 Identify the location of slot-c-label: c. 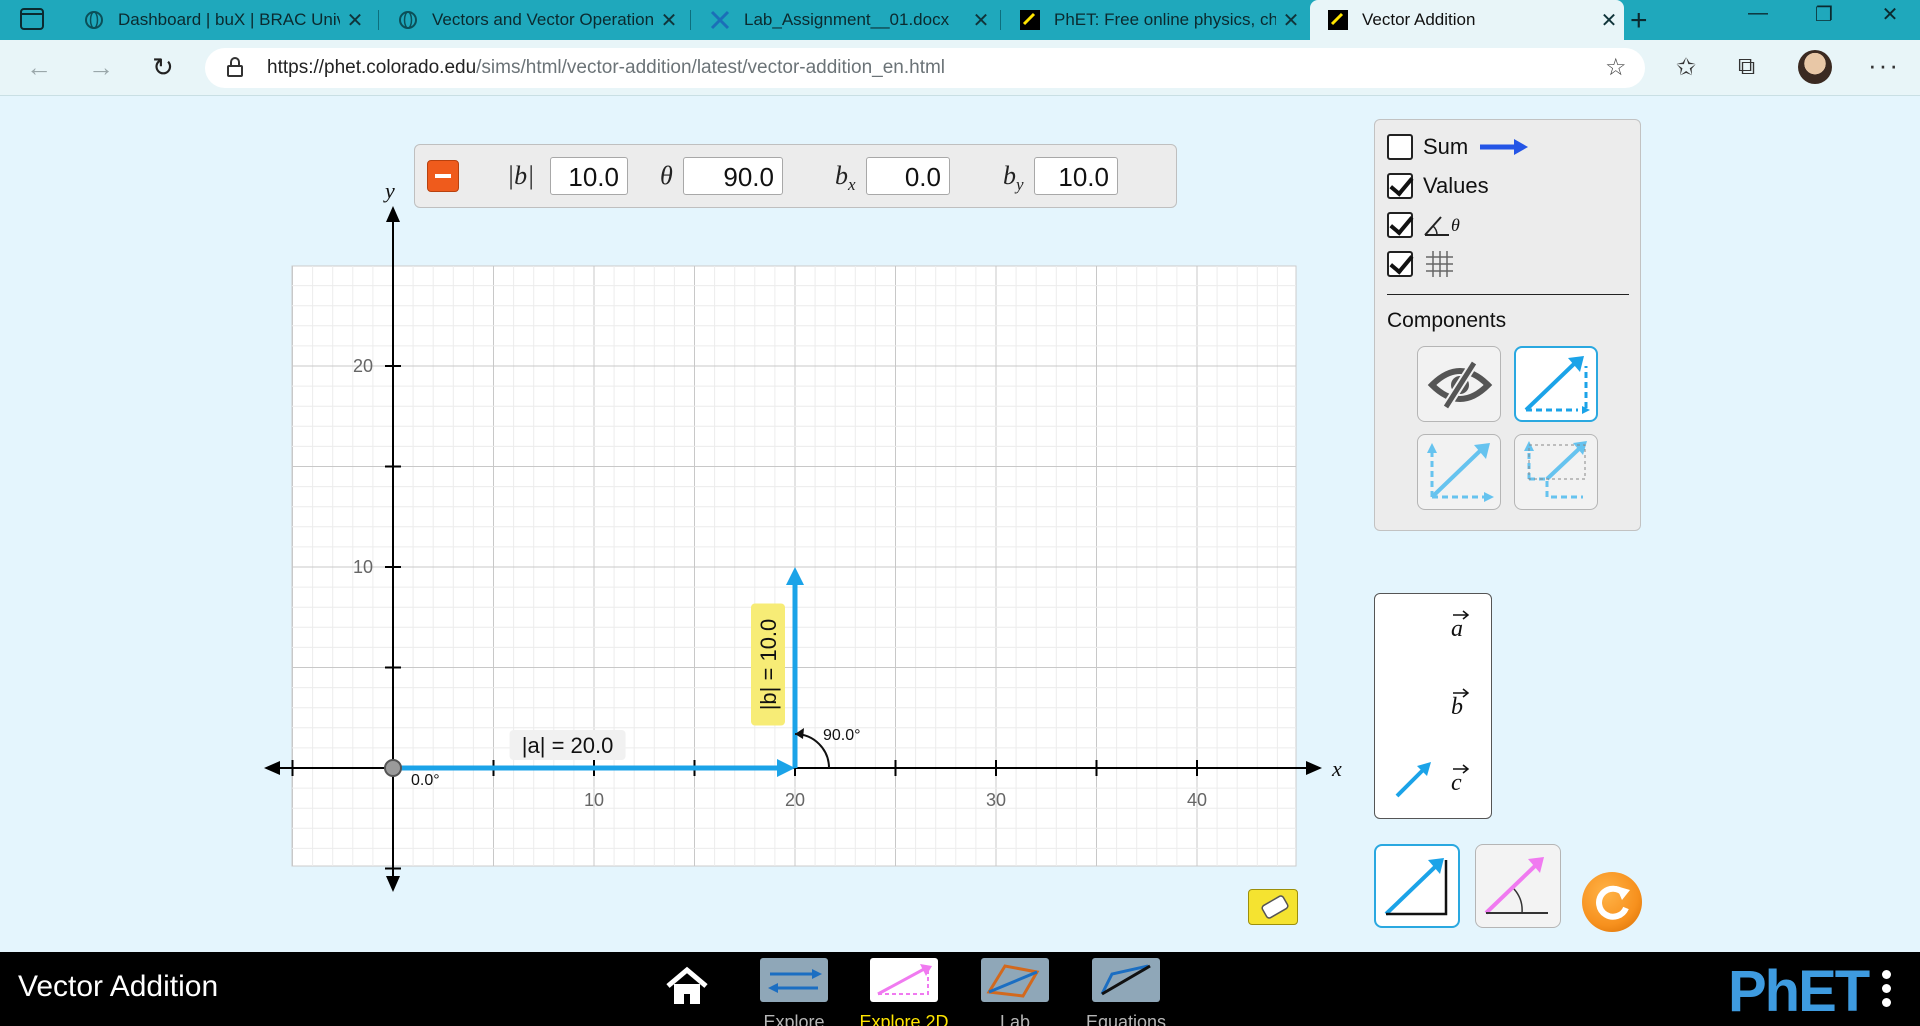
(1456, 783).